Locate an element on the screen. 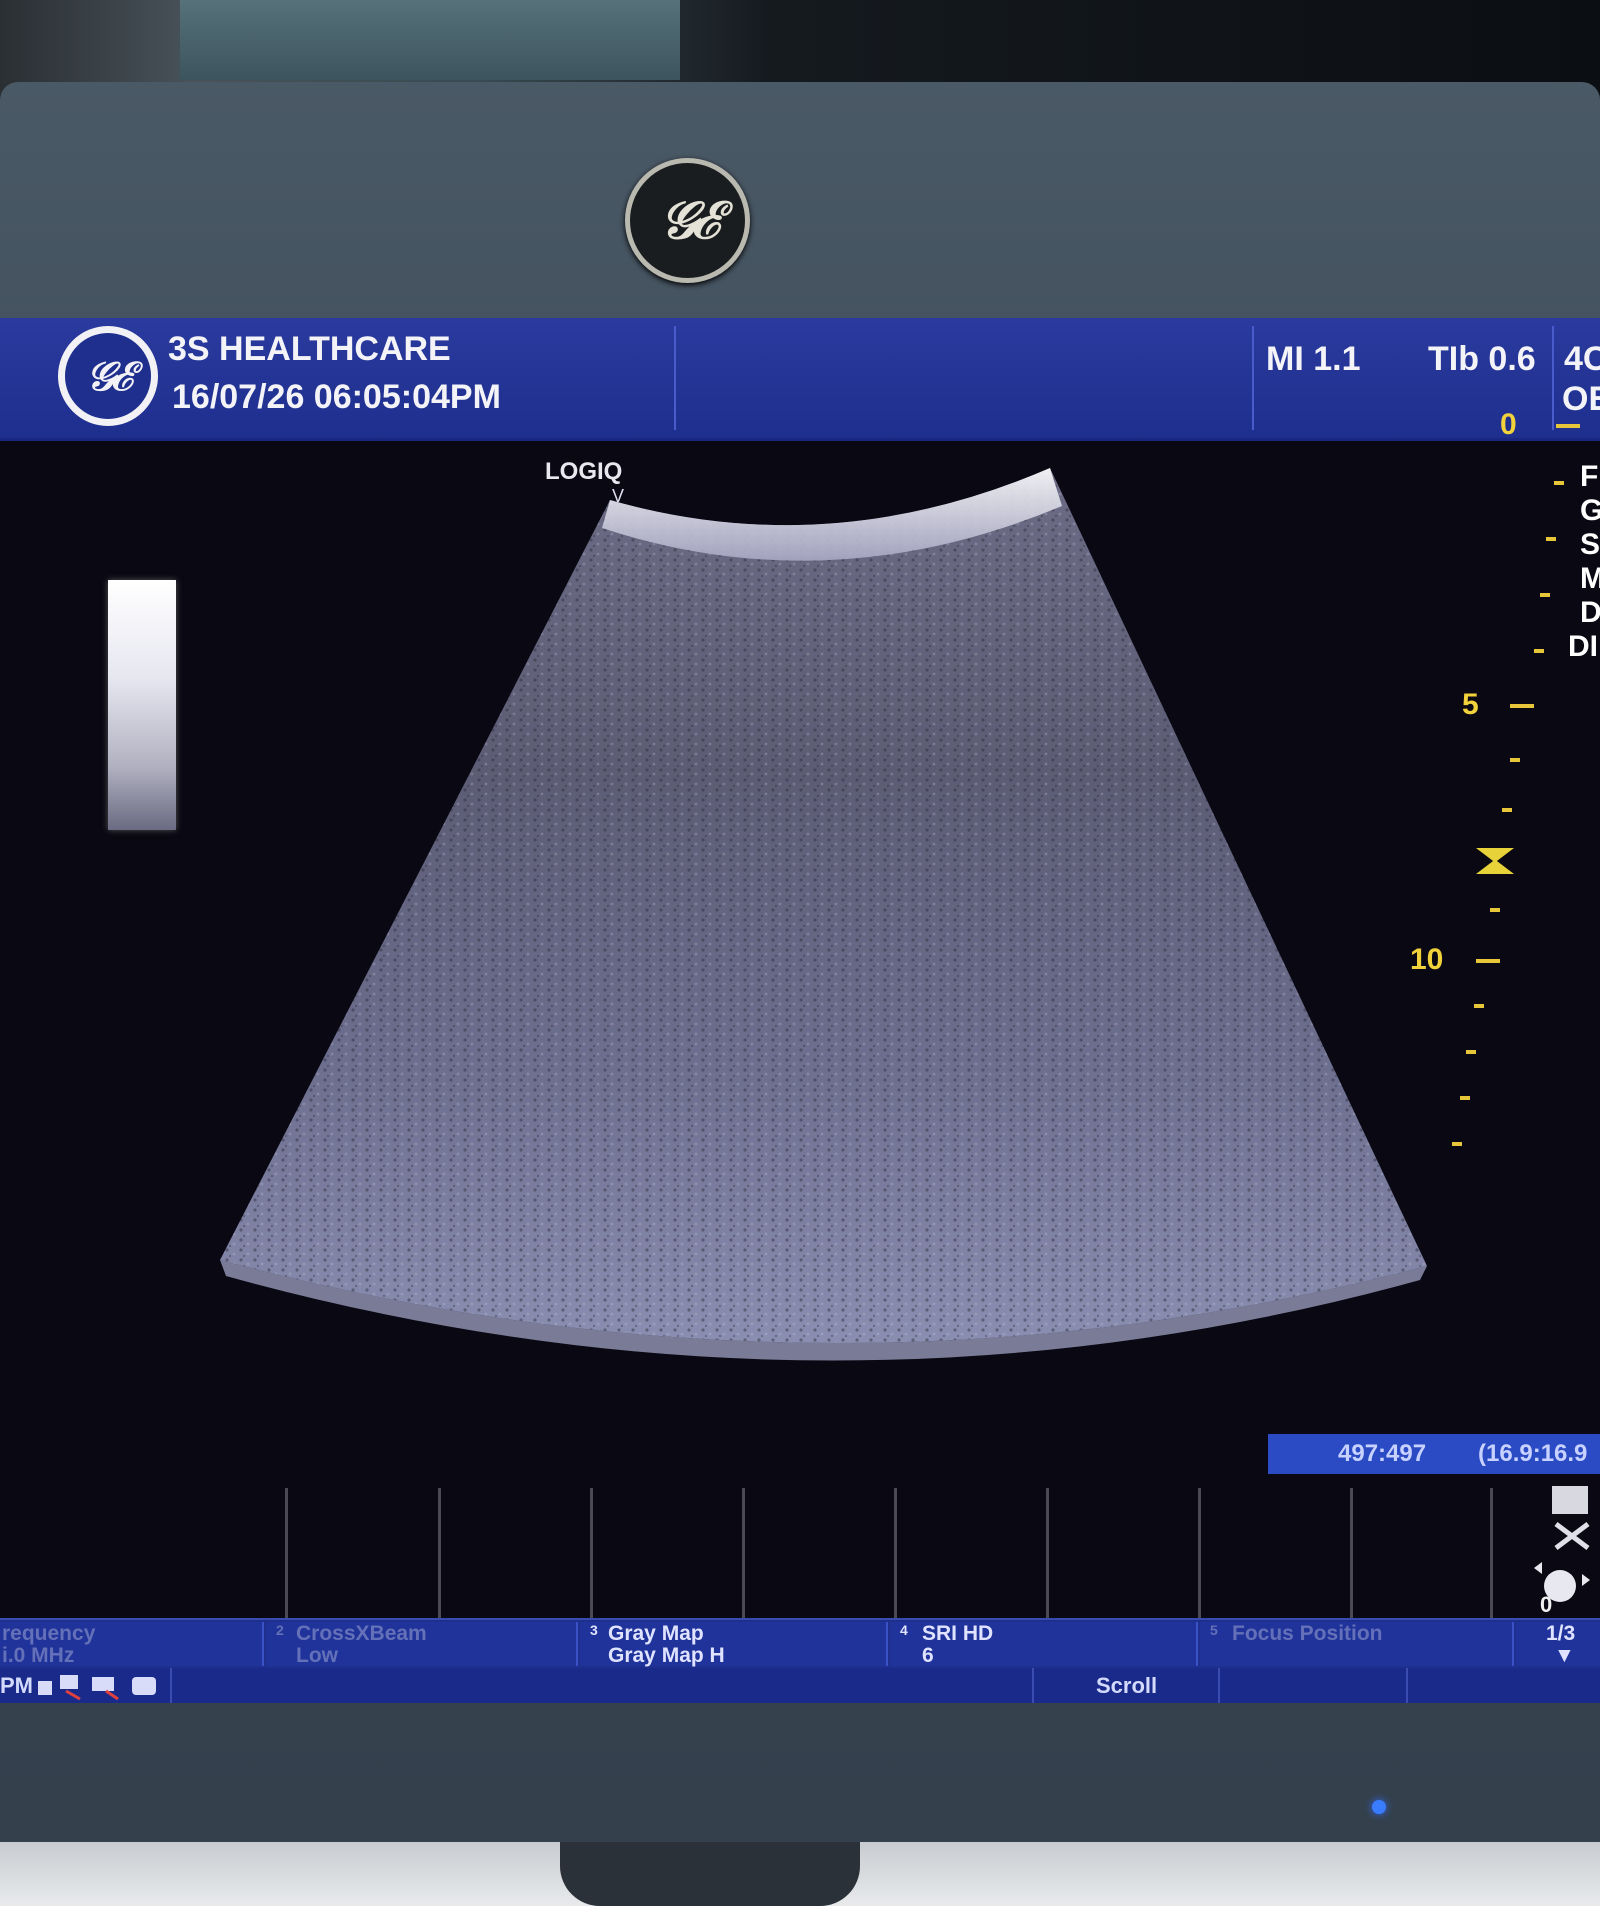 The image size is (1600, 1906). corner-icon-group is located at coordinates (1558, 1558).